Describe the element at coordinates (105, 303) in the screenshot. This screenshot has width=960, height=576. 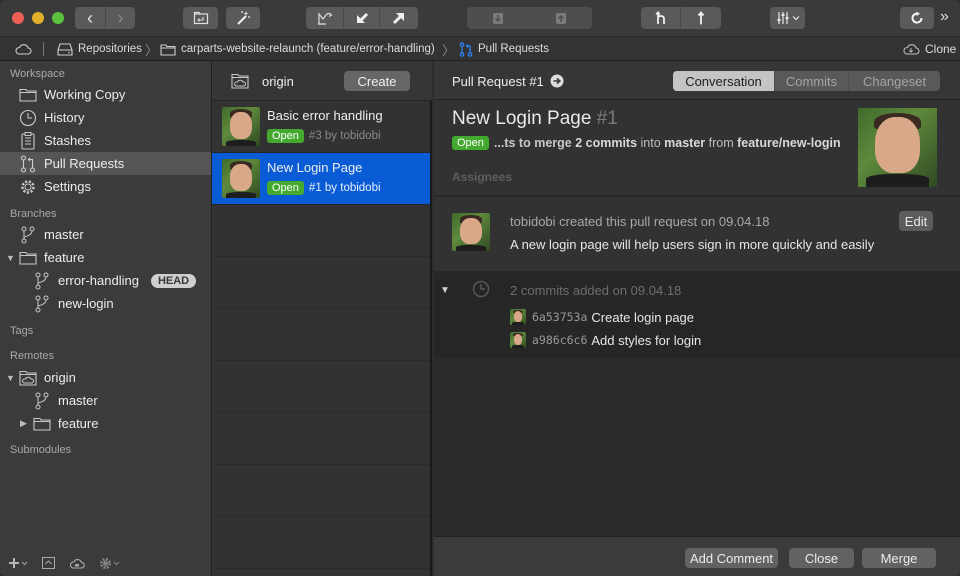
I see `branch-item-new-login: new-login` at that location.